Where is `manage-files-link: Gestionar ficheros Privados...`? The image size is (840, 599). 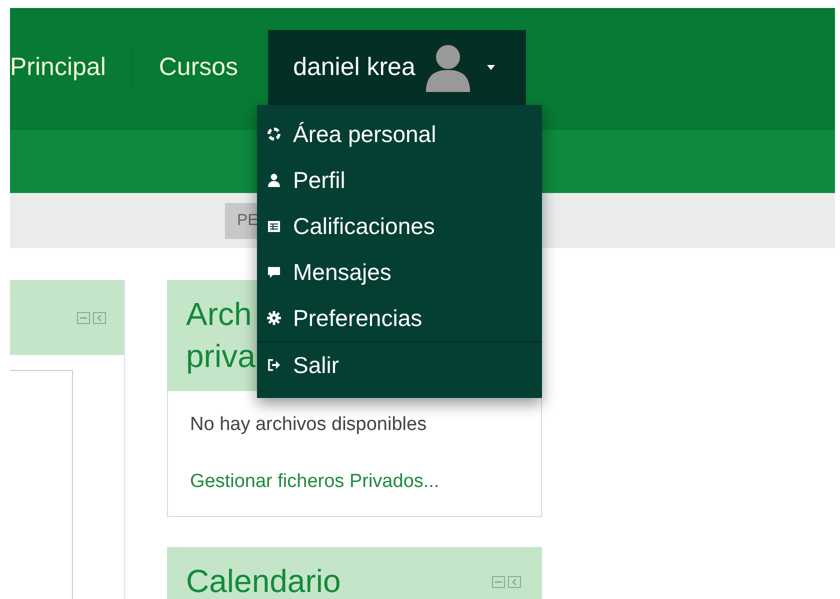 manage-files-link: Gestionar ficheros Privados... is located at coordinates (315, 482).